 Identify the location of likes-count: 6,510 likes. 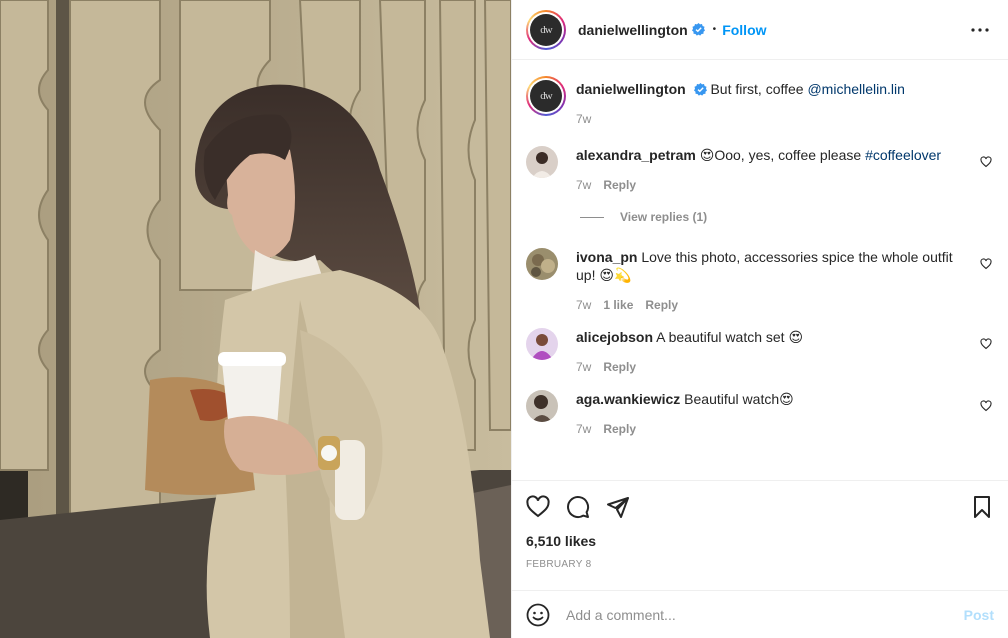
(760, 541).